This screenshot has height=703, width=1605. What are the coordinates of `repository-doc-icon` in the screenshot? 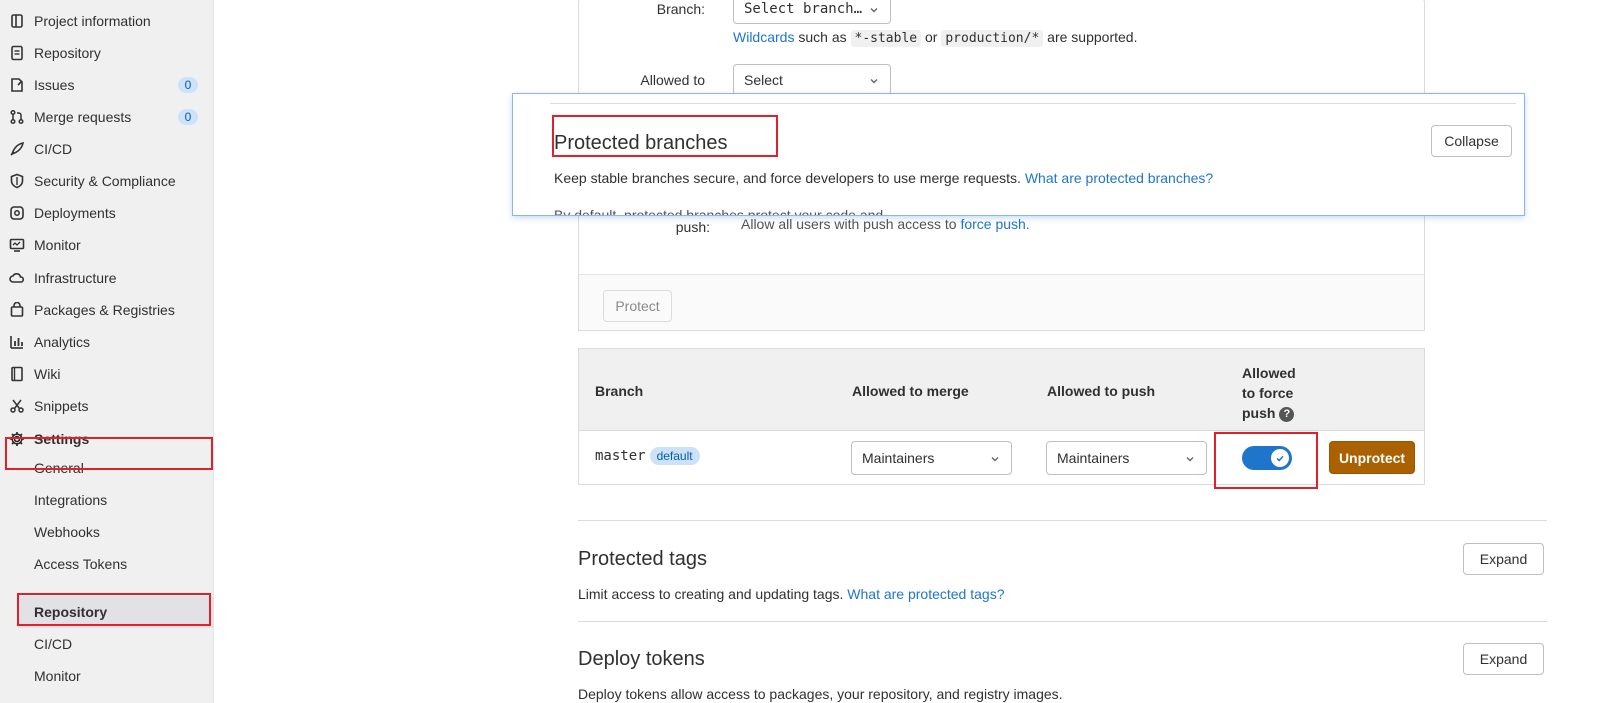 It's located at (17, 53).